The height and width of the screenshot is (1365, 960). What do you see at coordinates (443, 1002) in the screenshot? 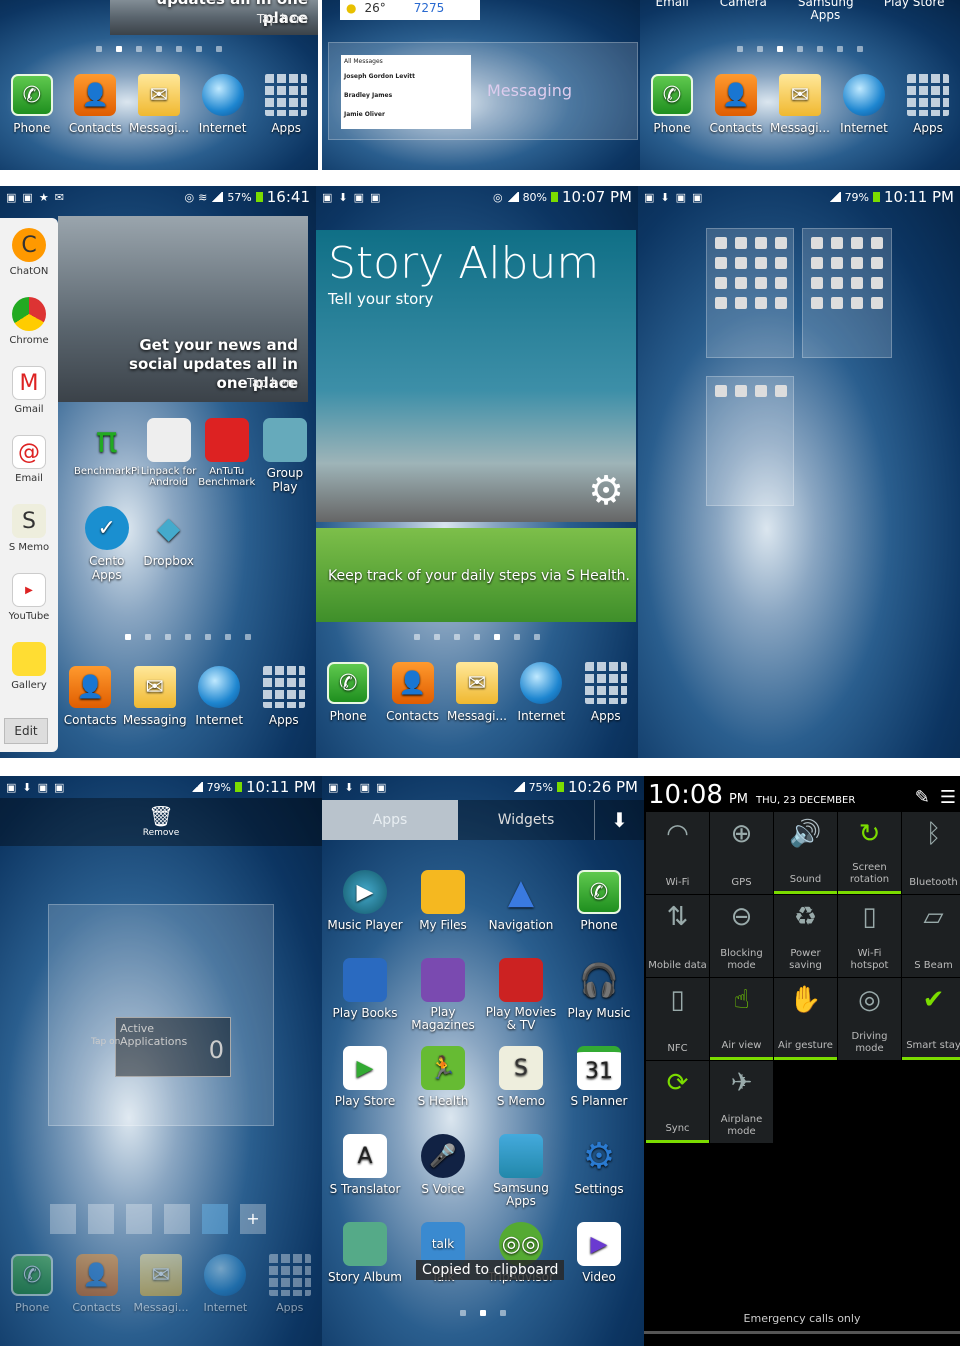
I see `app-play-magazines: Play Magazines` at bounding box center [443, 1002].